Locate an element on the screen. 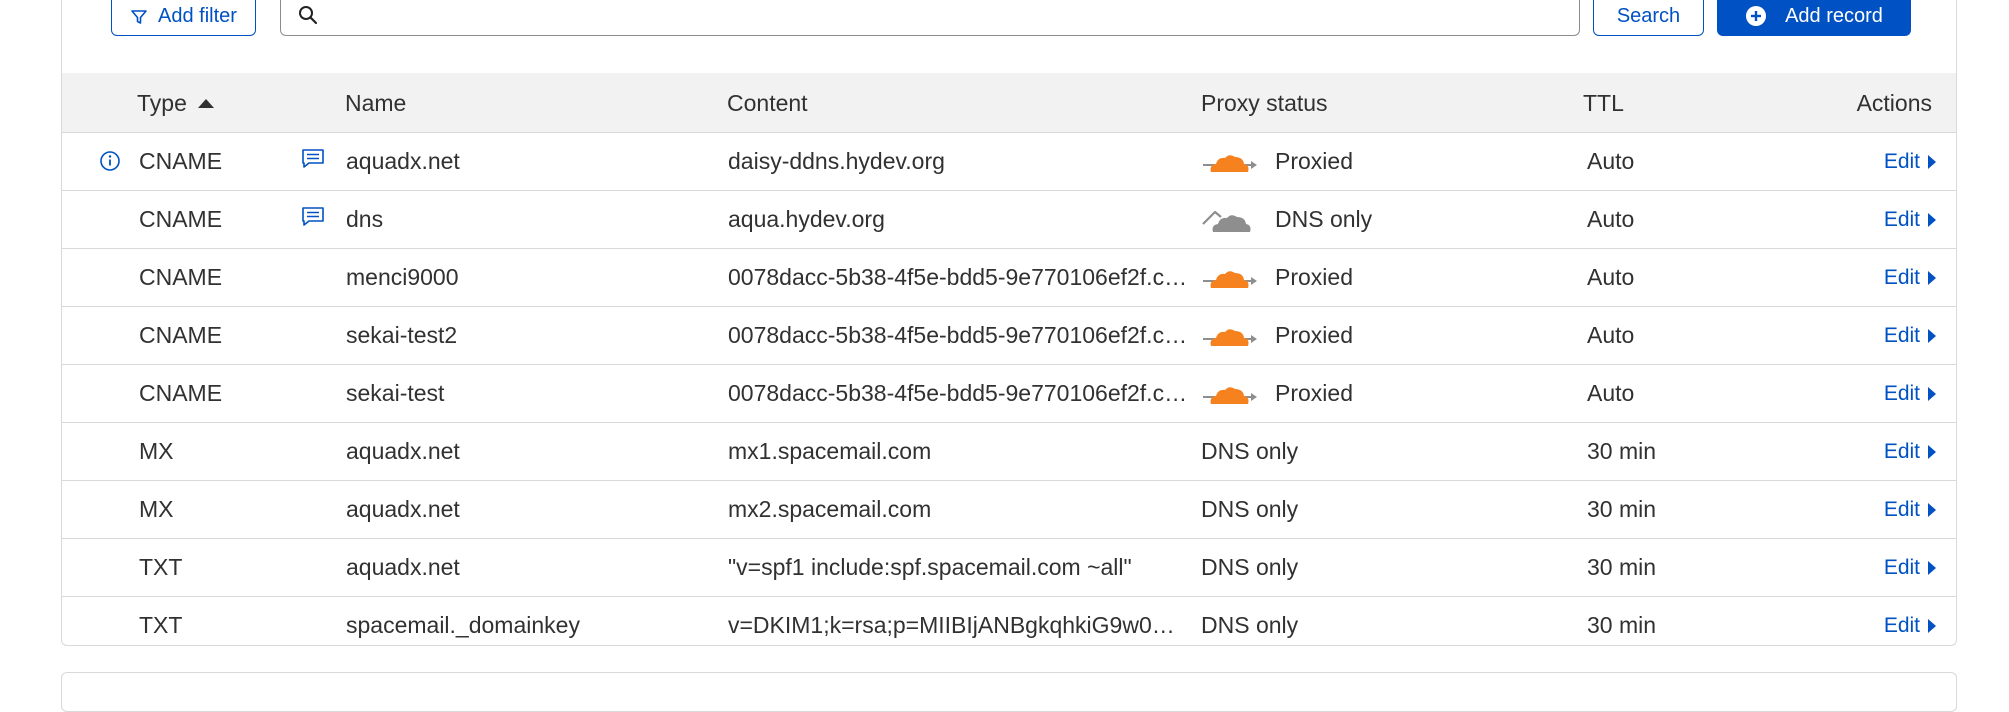 The width and height of the screenshot is (2009, 712). add-record-button: Add record is located at coordinates (1814, 18).